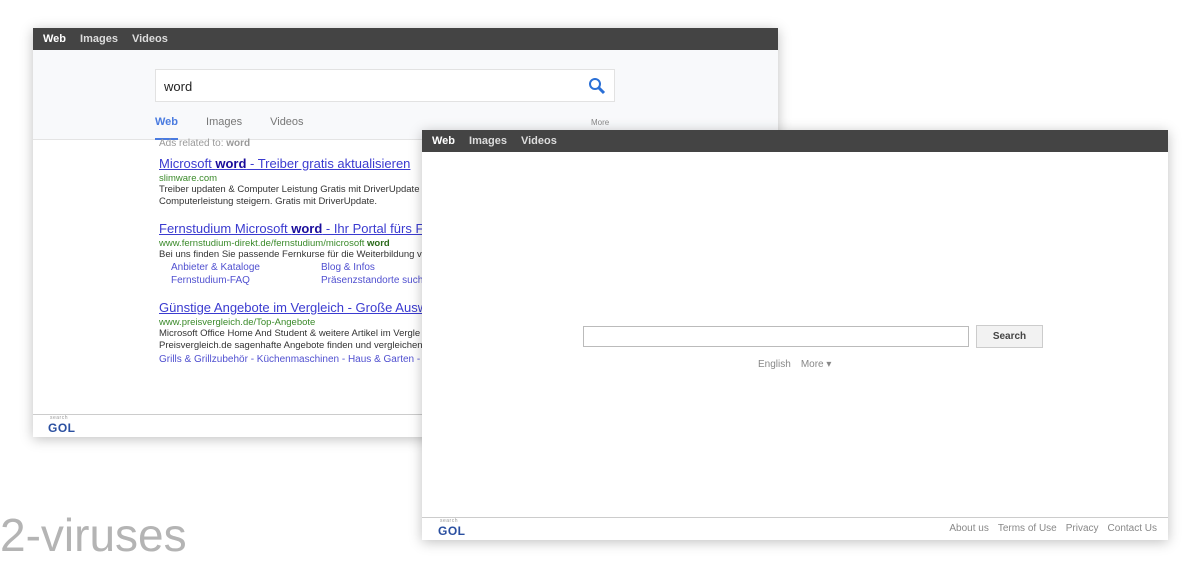 Image resolution: width=1200 pixels, height=564 pixels. Describe the element at coordinates (178, 86) in the screenshot. I see `search-value: word` at that location.